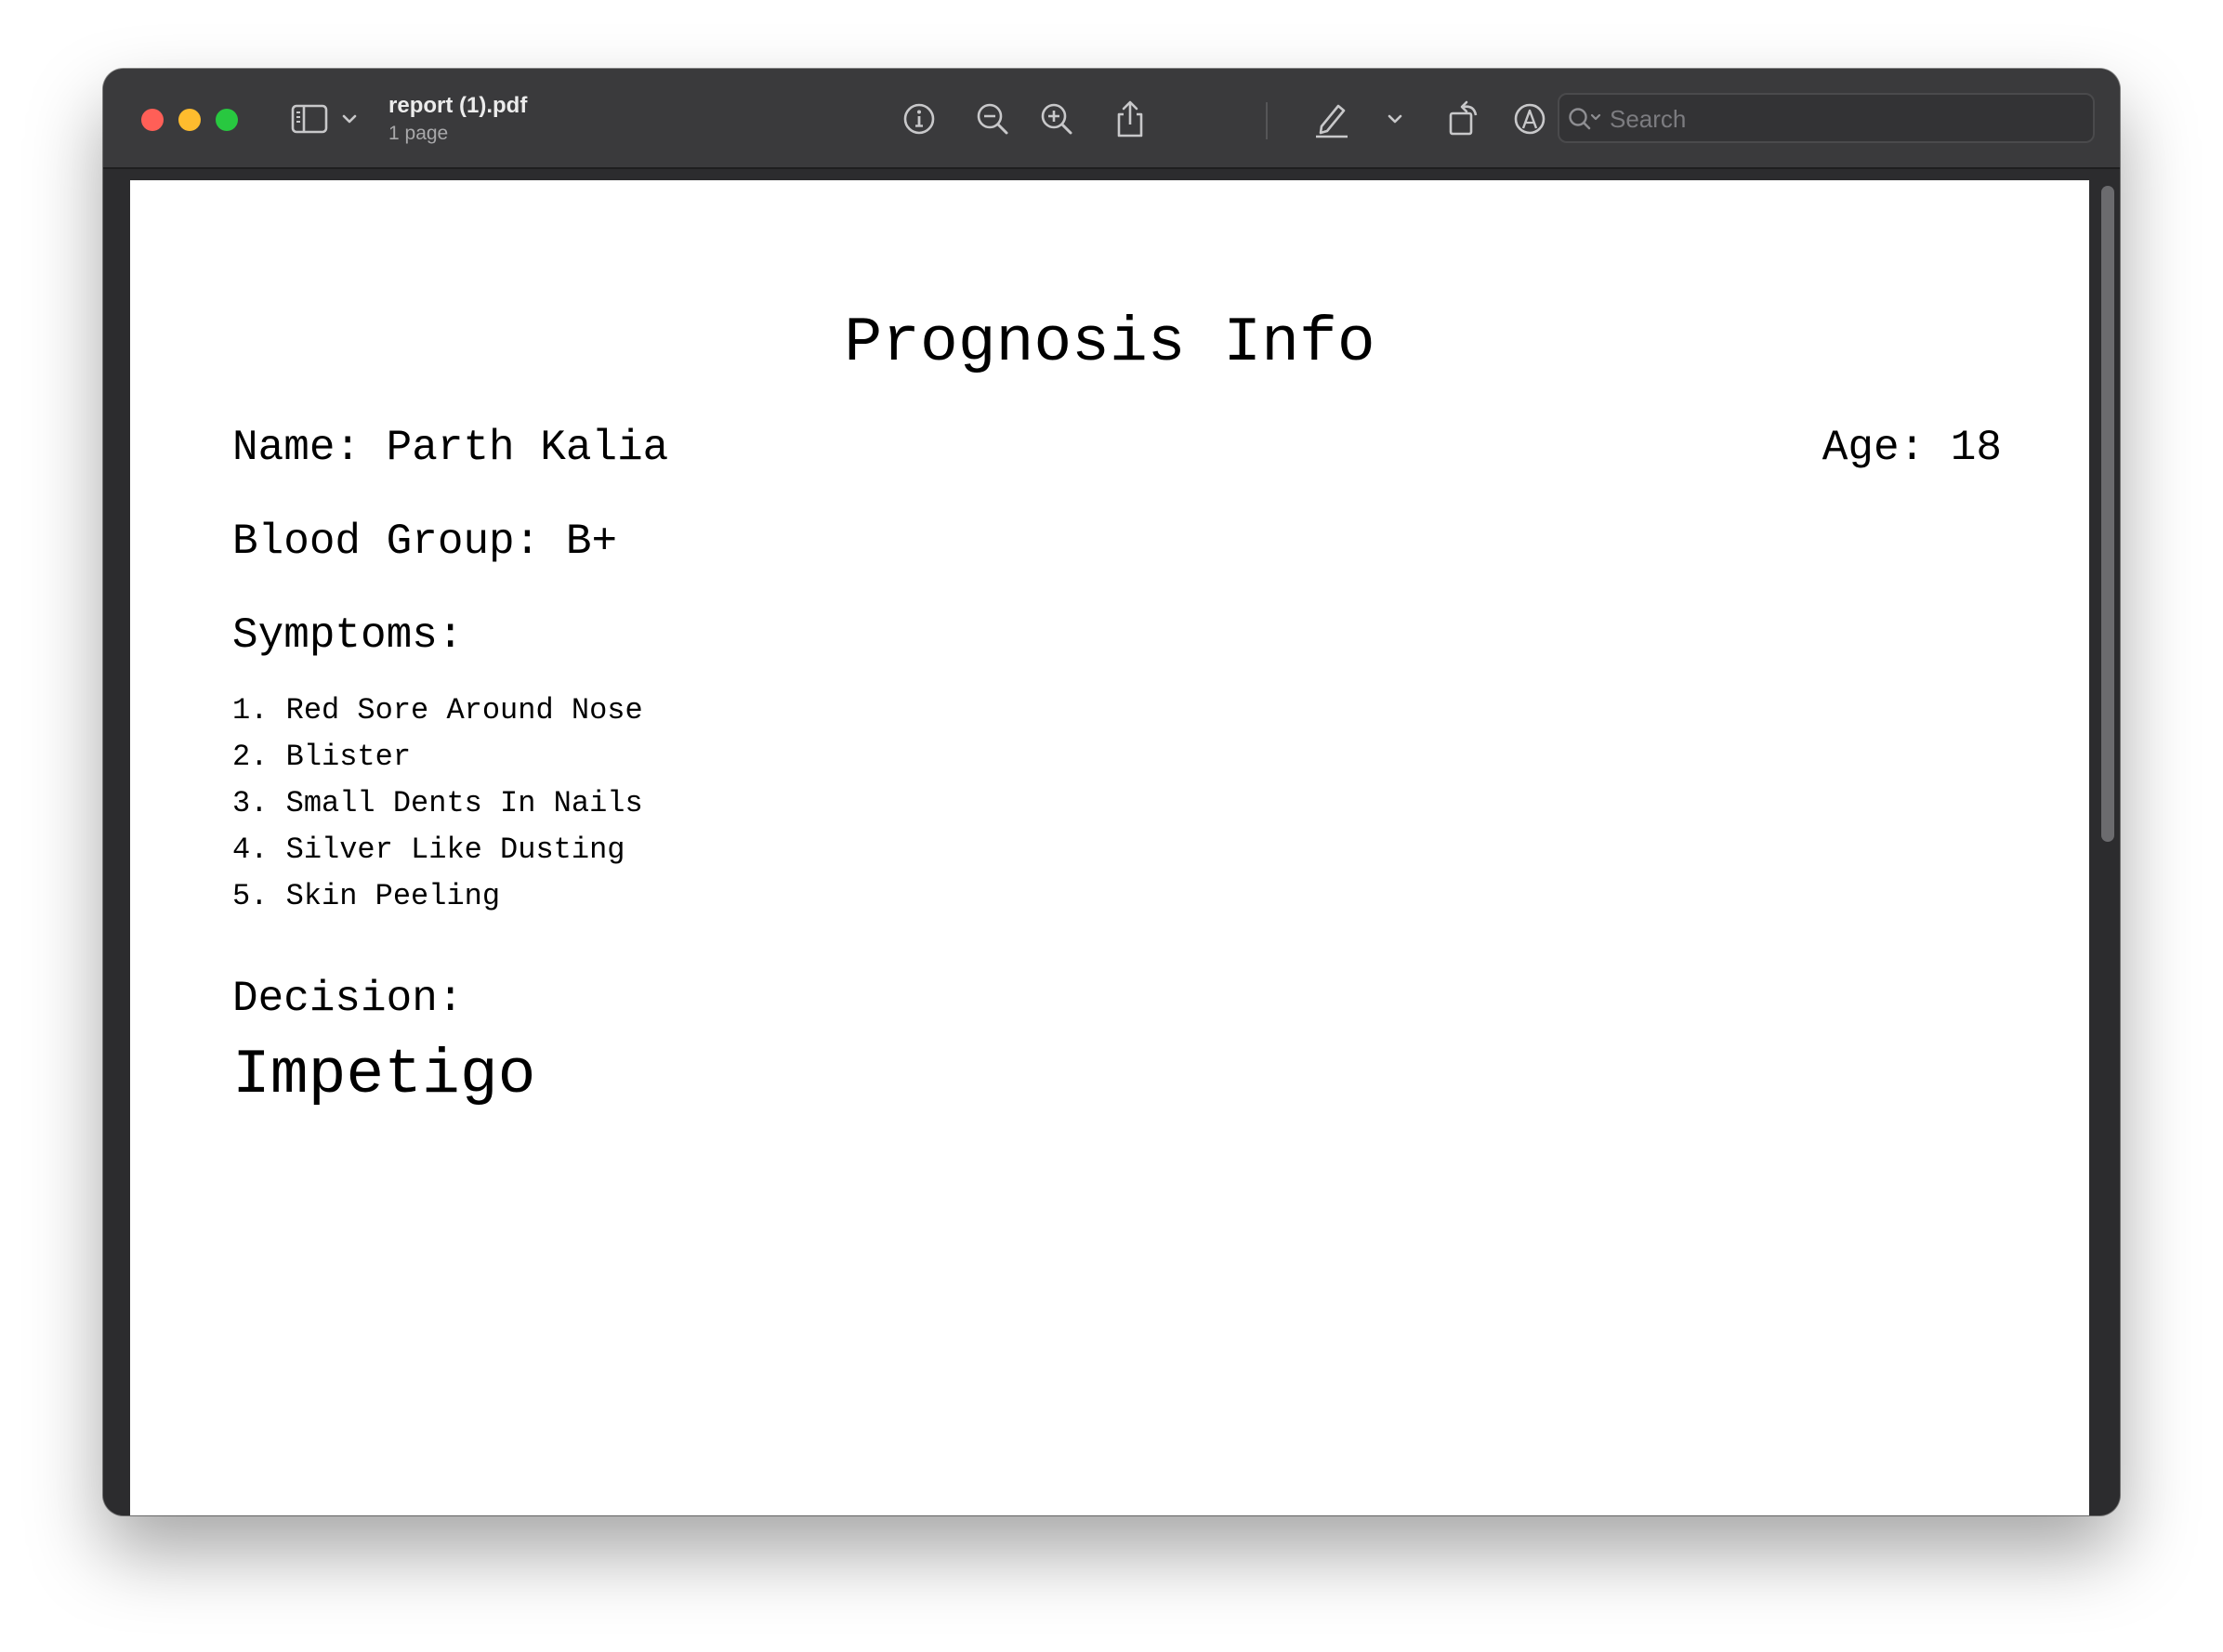 This screenshot has height=1652, width=2223. Describe the element at coordinates (384, 1075) in the screenshot. I see `decision-value: Impetigo` at that location.